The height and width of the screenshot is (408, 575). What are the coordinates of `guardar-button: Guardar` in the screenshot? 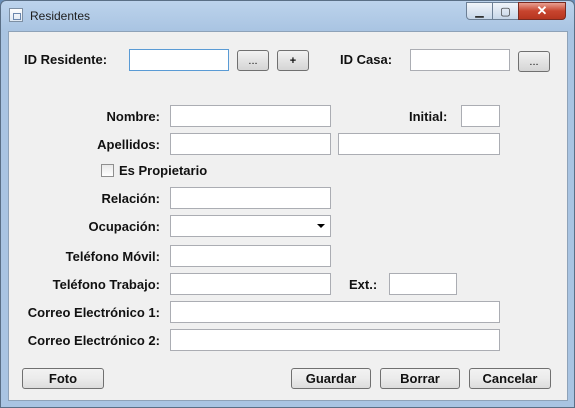 It's located at (331, 378).